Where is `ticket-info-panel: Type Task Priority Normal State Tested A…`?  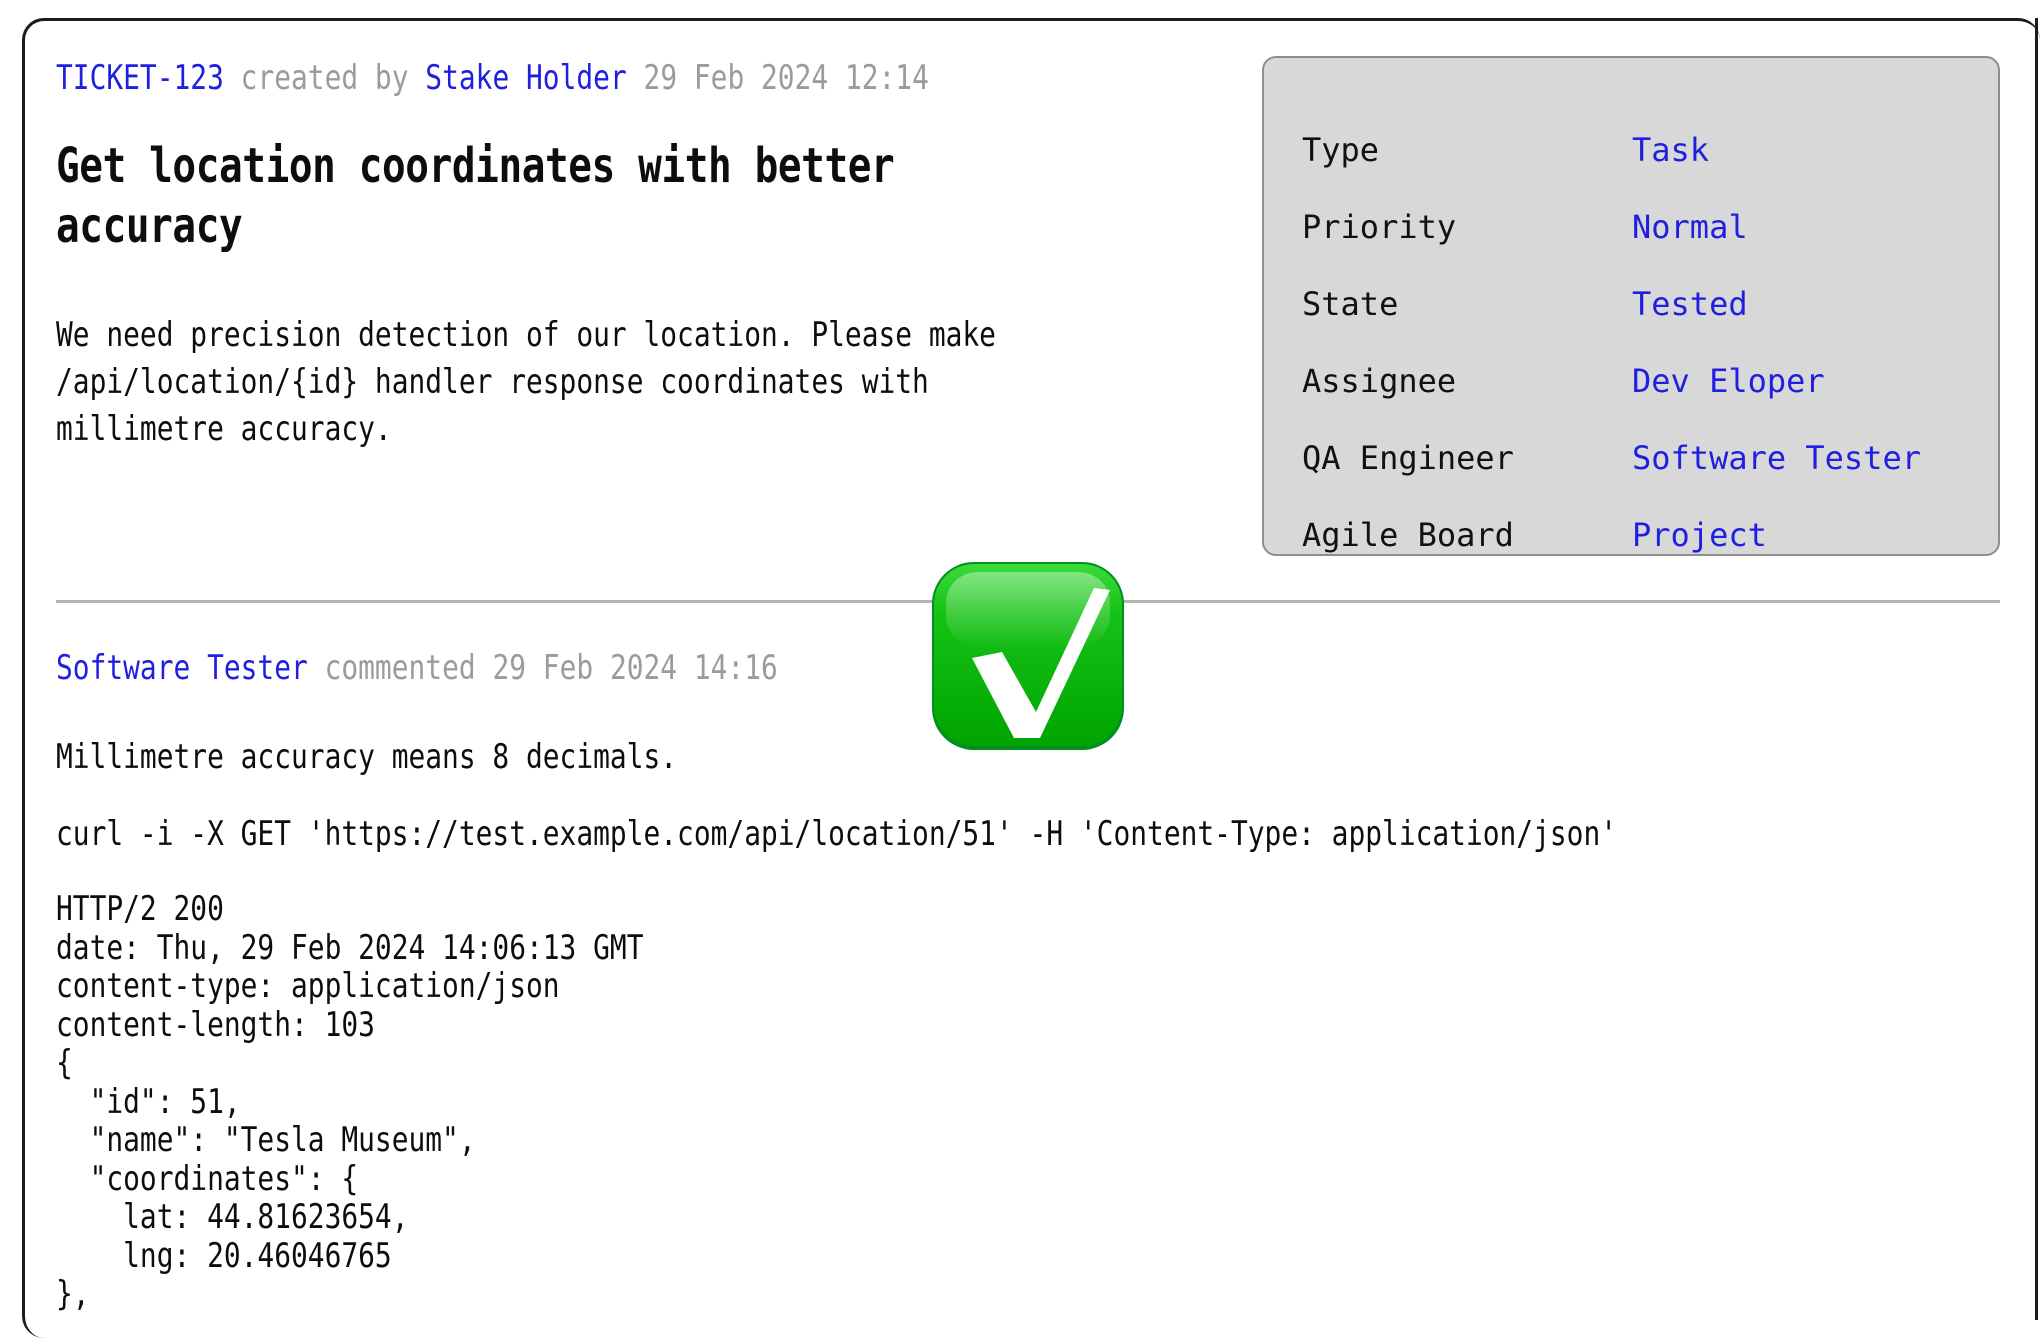
ticket-info-panel: Type Task Priority Normal State Tested A… is located at coordinates (1631, 306).